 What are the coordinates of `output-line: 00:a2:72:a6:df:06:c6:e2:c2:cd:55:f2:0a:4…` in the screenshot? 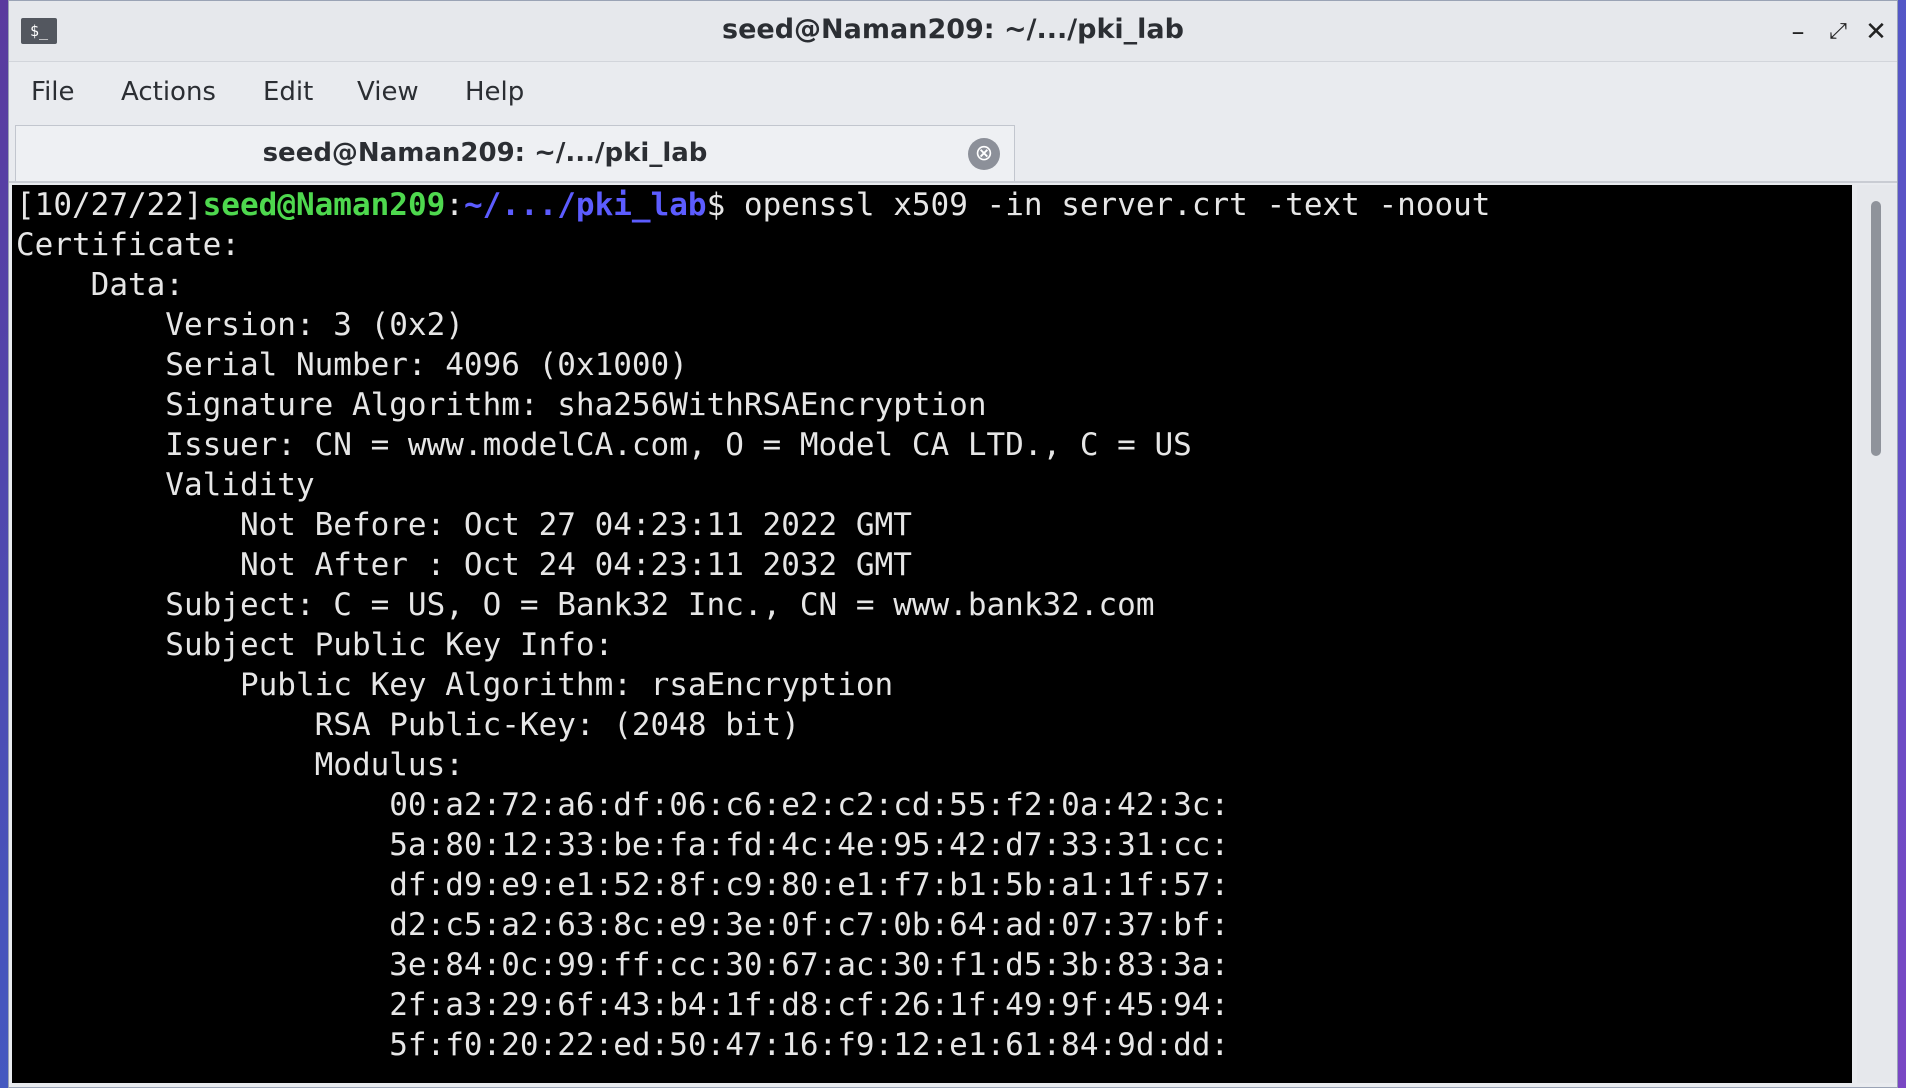 It's located at (623, 805).